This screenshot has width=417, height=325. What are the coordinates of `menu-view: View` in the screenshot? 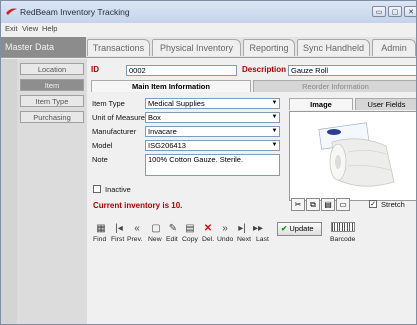 It's located at (30, 28).